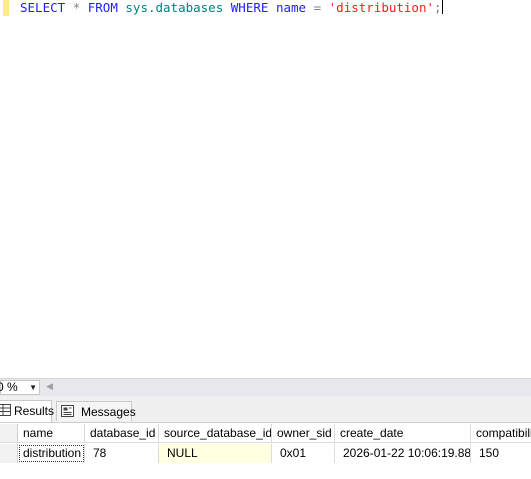 The width and height of the screenshot is (531, 479). What do you see at coordinates (403, 453) in the screenshot?
I see `grid-cell: 2026-01-22 10:06:19.887` at bounding box center [403, 453].